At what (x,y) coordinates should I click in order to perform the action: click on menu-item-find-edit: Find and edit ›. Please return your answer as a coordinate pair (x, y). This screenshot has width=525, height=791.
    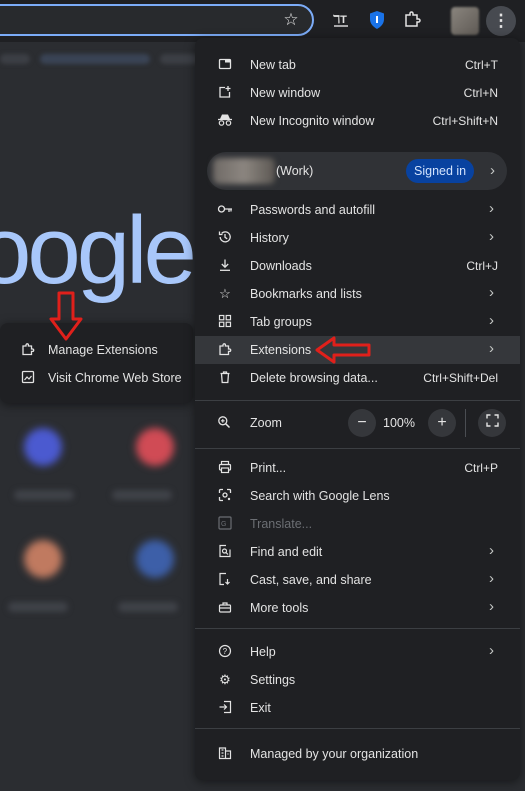
    Looking at the image, I should click on (357, 552).